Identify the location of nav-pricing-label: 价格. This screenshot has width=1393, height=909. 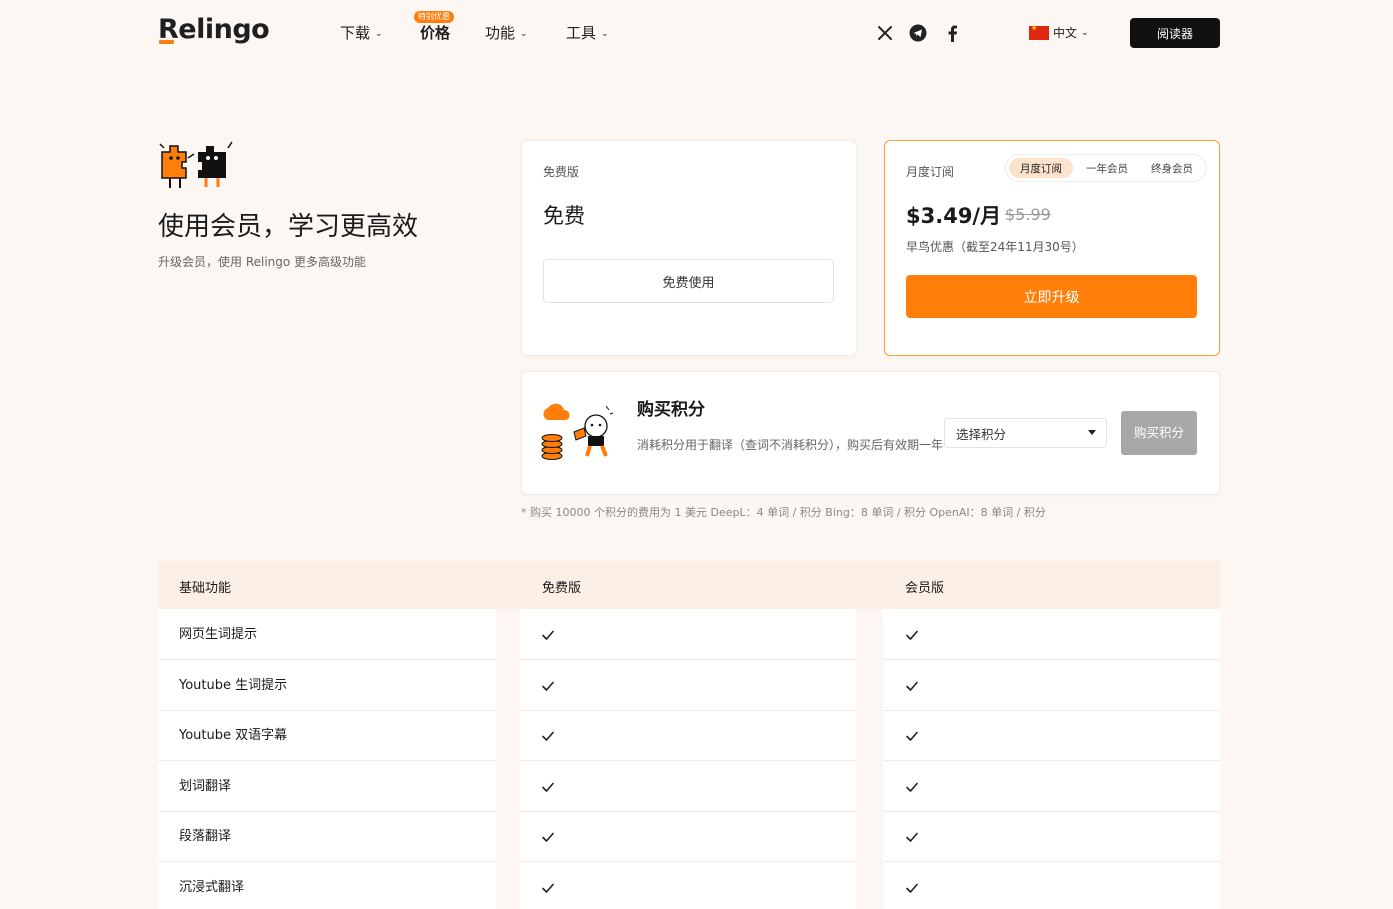
(435, 33).